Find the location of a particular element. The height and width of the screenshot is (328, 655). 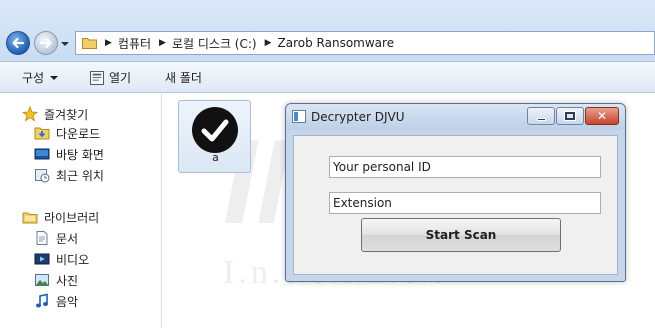

personal-id-field: Your personal ID is located at coordinates (465, 167).